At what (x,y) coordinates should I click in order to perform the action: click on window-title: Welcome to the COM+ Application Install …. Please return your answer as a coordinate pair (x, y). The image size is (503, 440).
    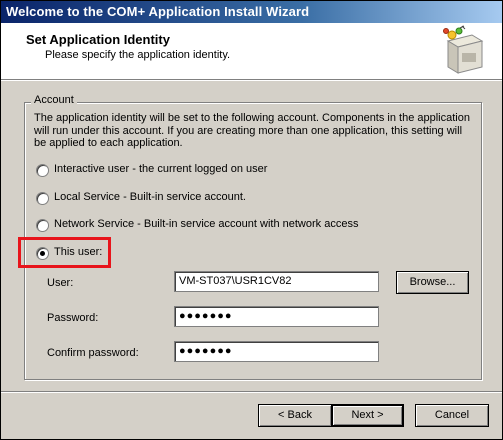
    Looking at the image, I should click on (158, 11).